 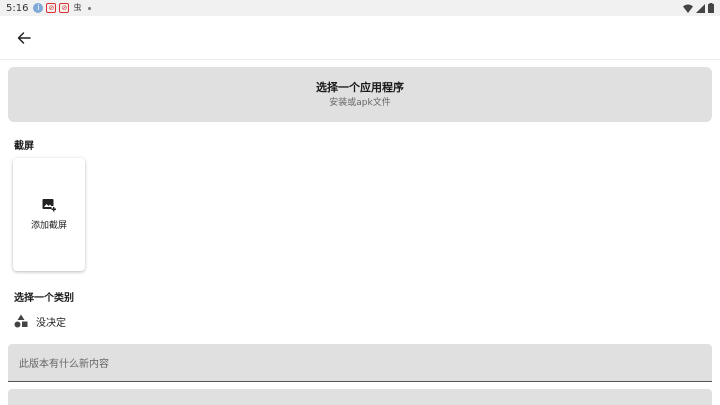 I want to click on select-app-title: 选择一个应用程序, so click(x=360, y=87).